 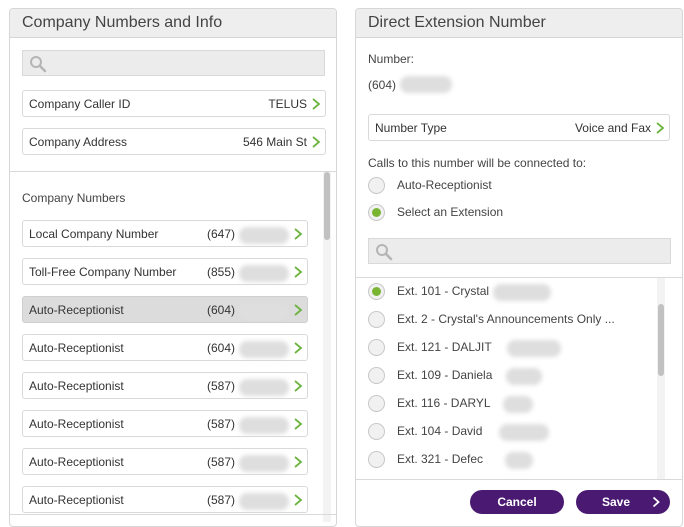 I want to click on number-type-row: Number Type Voice and Fax, so click(x=519, y=127).